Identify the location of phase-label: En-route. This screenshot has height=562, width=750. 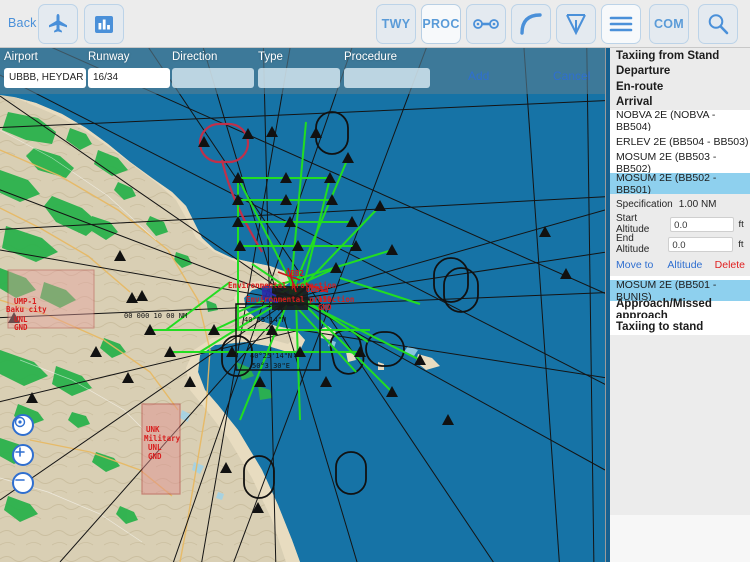
(640, 86).